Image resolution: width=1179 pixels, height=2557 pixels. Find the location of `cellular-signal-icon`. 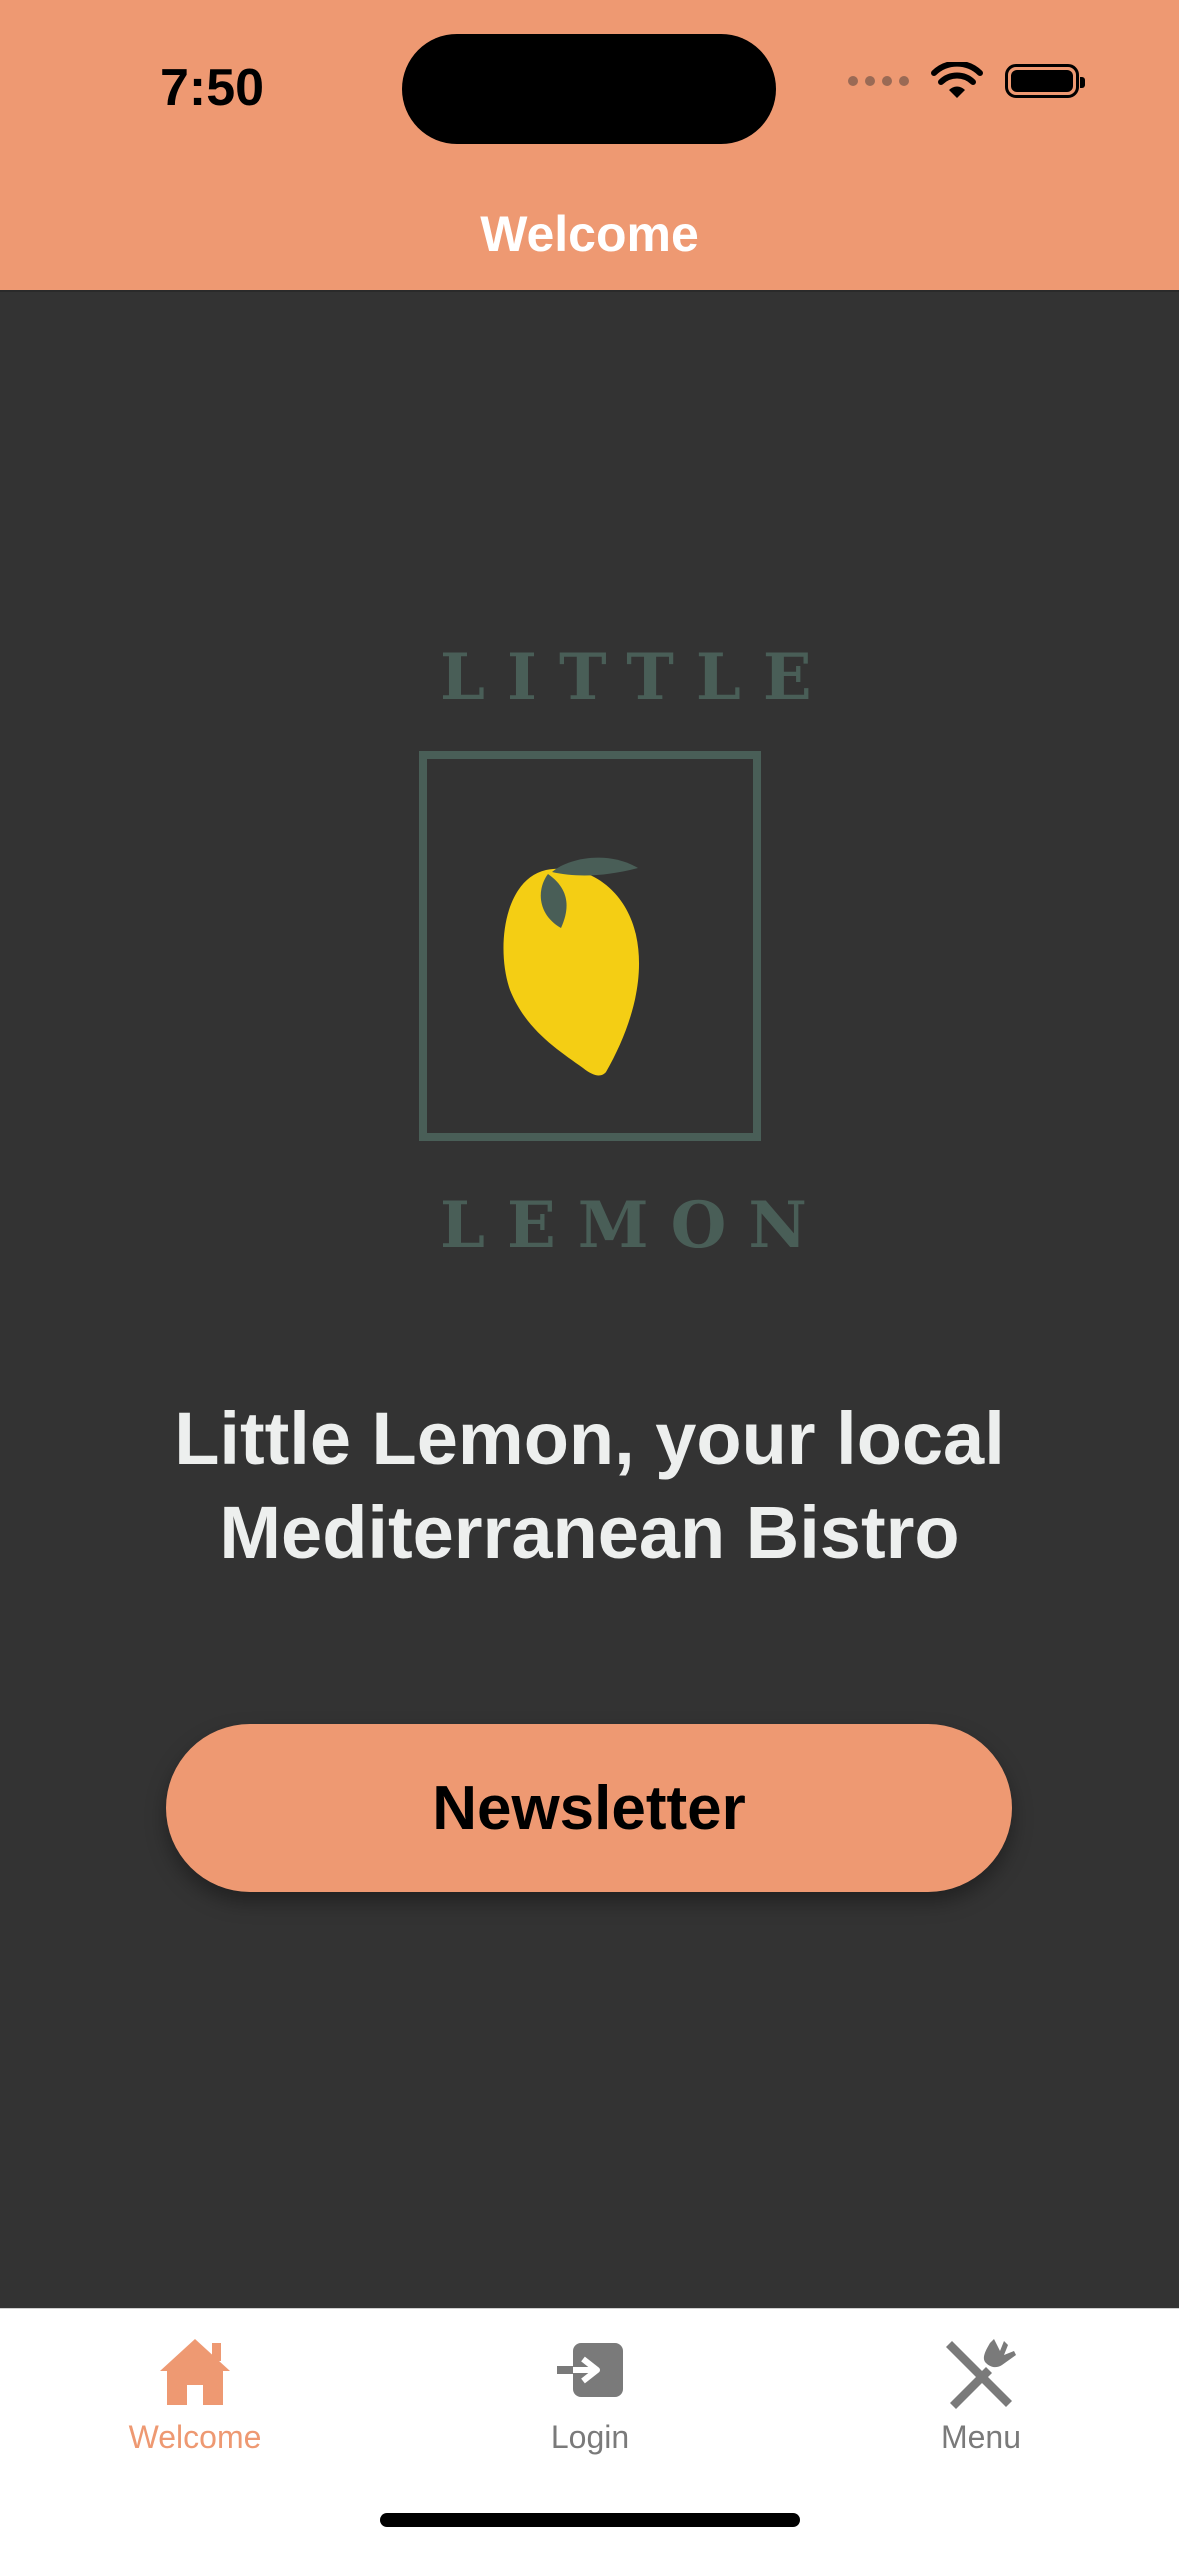

cellular-signal-icon is located at coordinates (878, 81).